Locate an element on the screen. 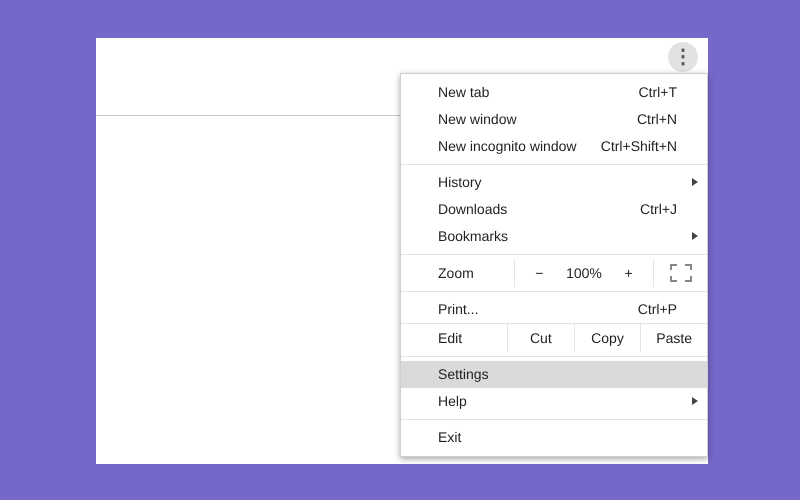 This screenshot has height=500, width=800. shortcut-text: Ctrl+N is located at coordinates (656, 119).